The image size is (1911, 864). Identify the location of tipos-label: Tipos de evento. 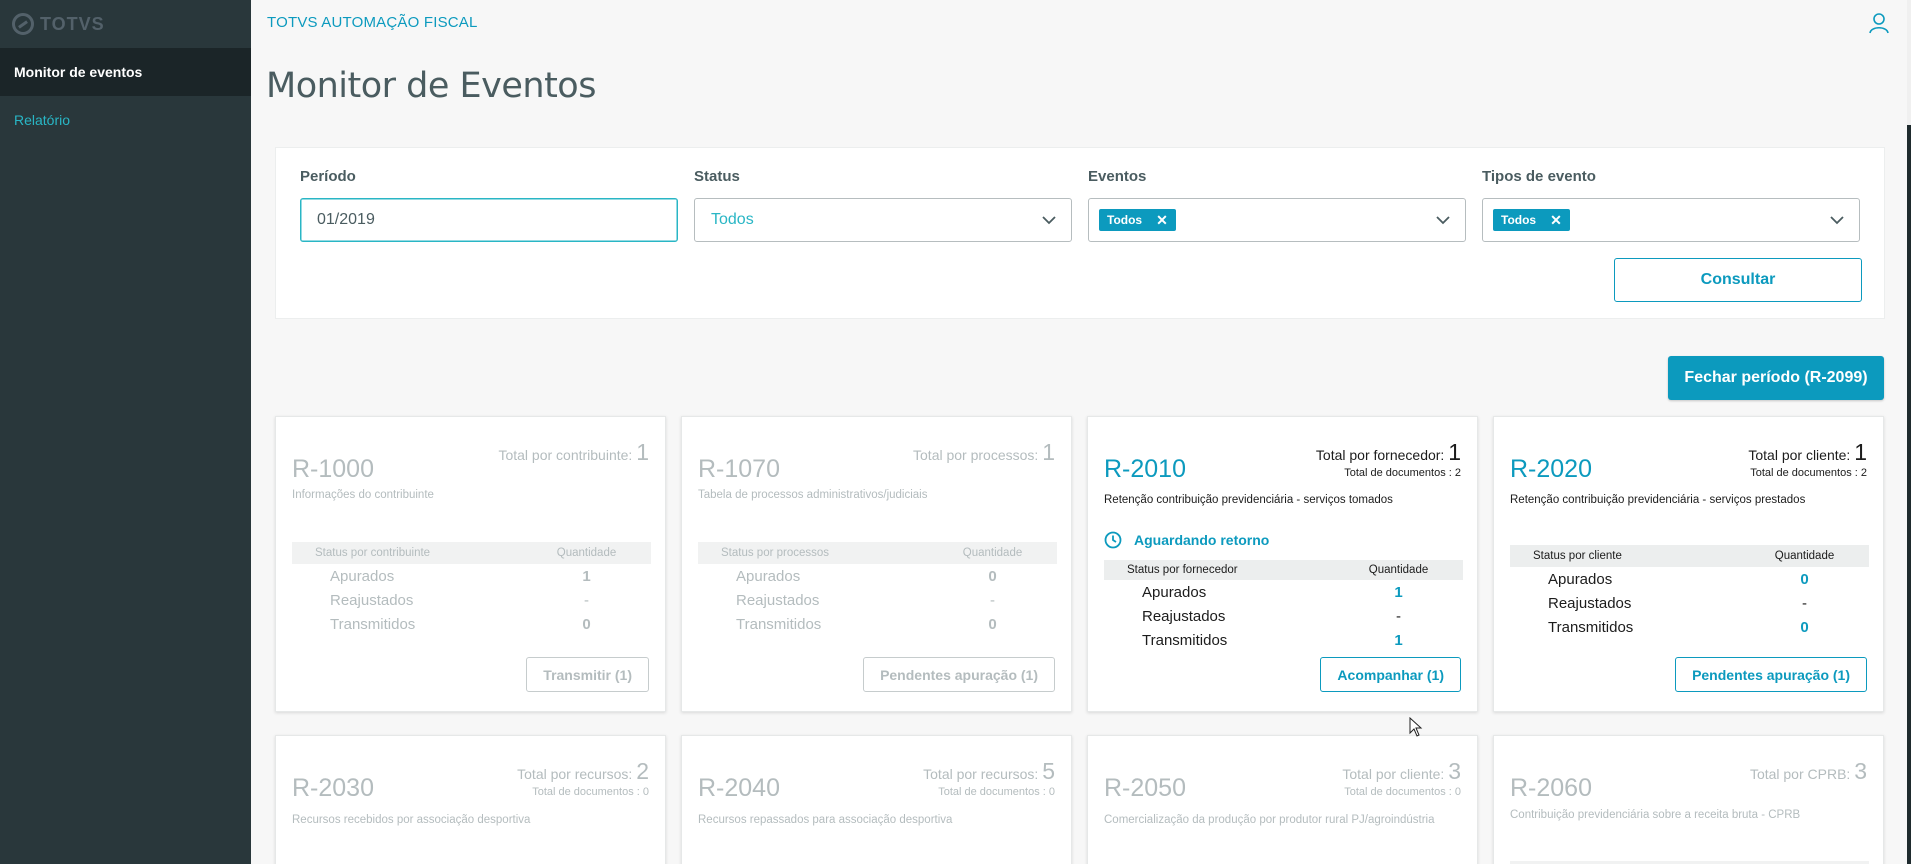
(1539, 176).